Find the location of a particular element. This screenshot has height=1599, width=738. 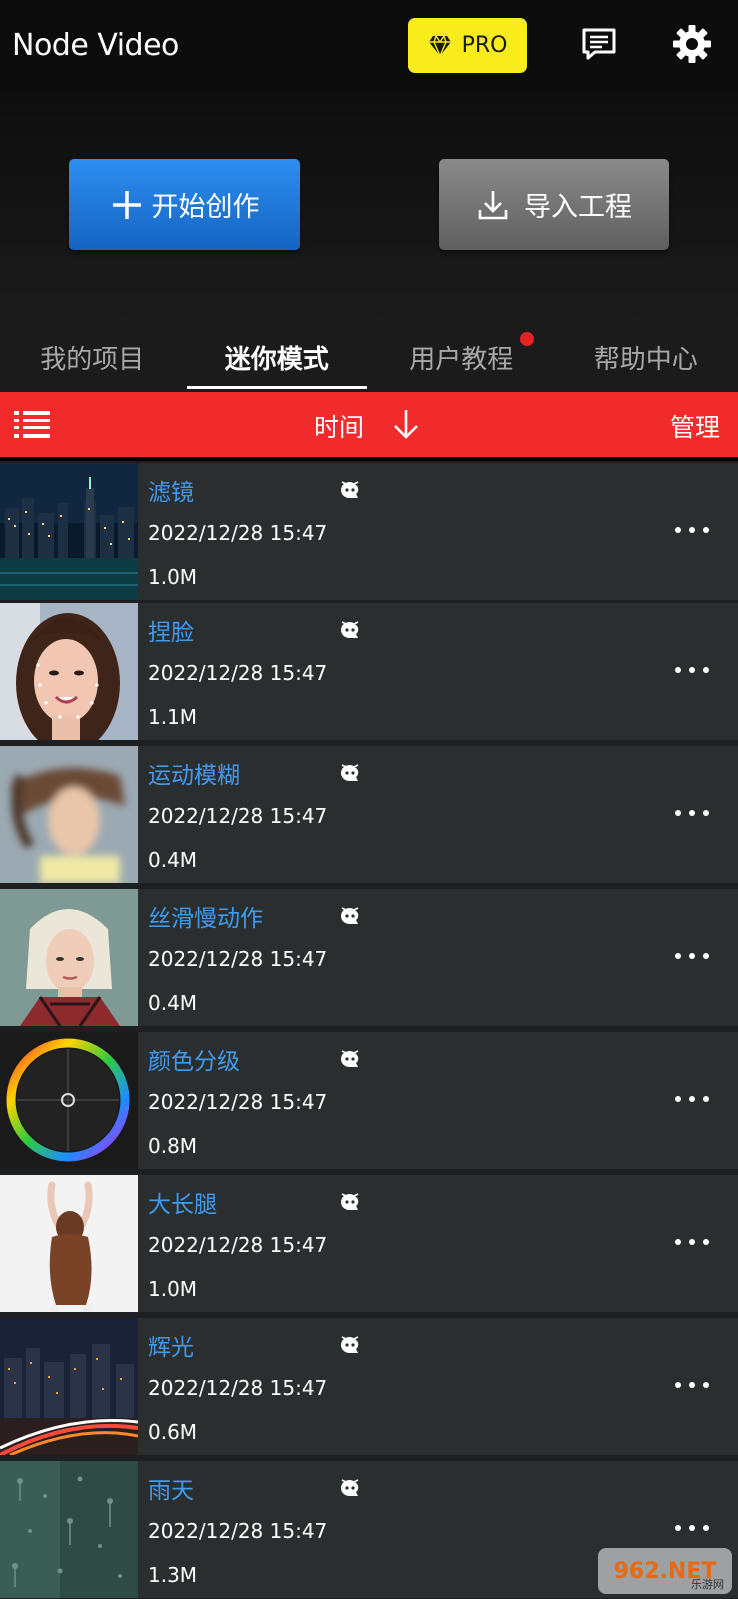

project-row: 捏脸 2022/12/28 15:47 1.1M is located at coordinates (369, 671).